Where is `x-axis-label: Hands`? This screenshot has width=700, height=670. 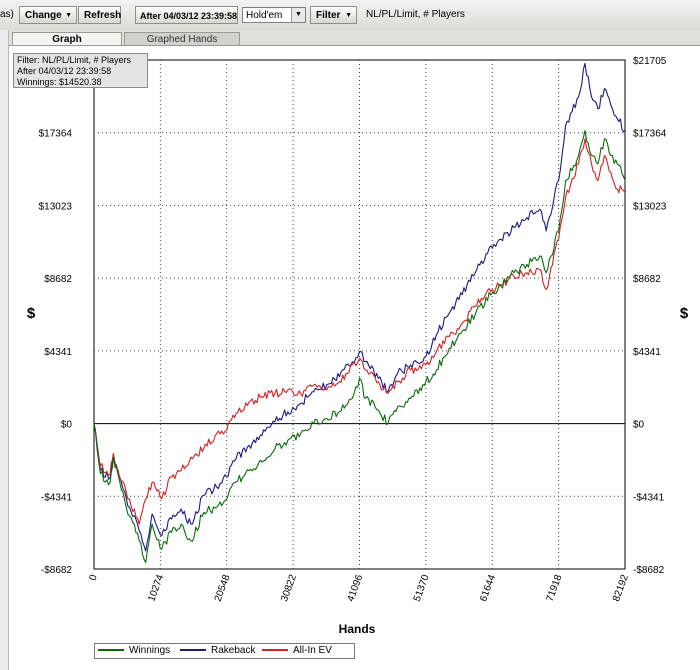 x-axis-label: Hands is located at coordinates (357, 629).